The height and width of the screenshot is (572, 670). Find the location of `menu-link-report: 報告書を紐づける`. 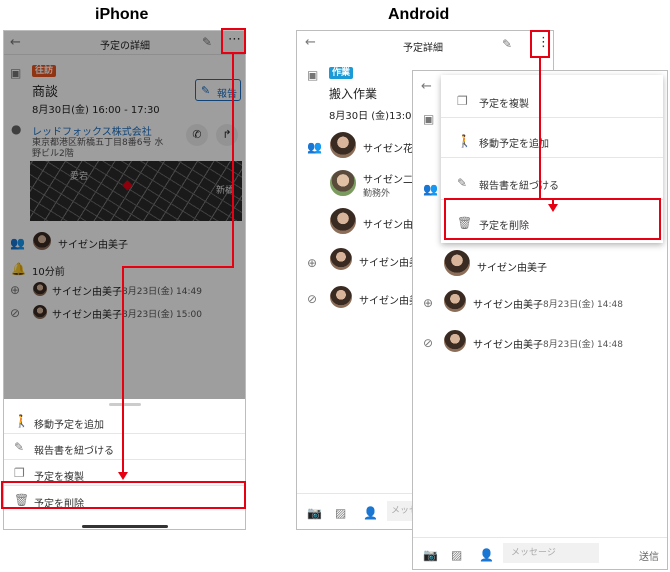

menu-link-report: 報告書を紐づける is located at coordinates (519, 184).